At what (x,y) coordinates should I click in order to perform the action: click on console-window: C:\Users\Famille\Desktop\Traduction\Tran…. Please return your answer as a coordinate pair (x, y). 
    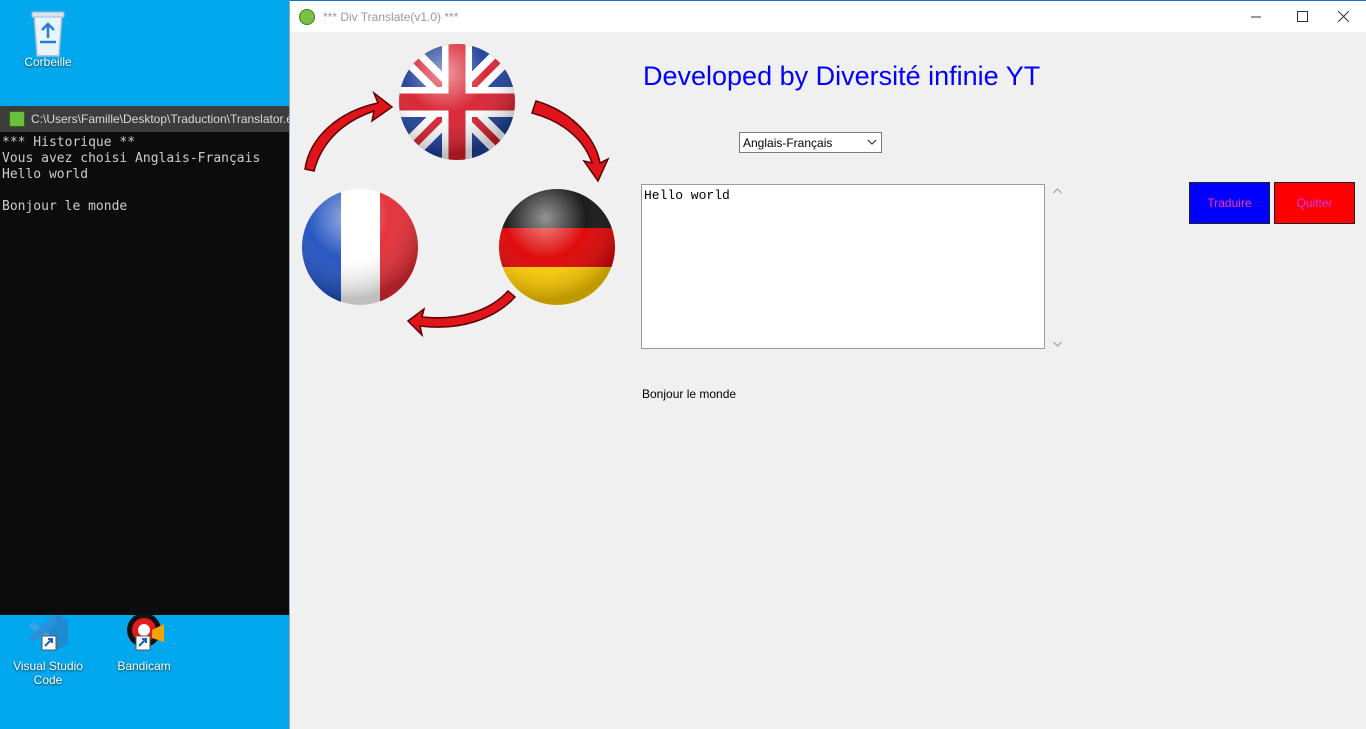
    Looking at the image, I should click on (144, 360).